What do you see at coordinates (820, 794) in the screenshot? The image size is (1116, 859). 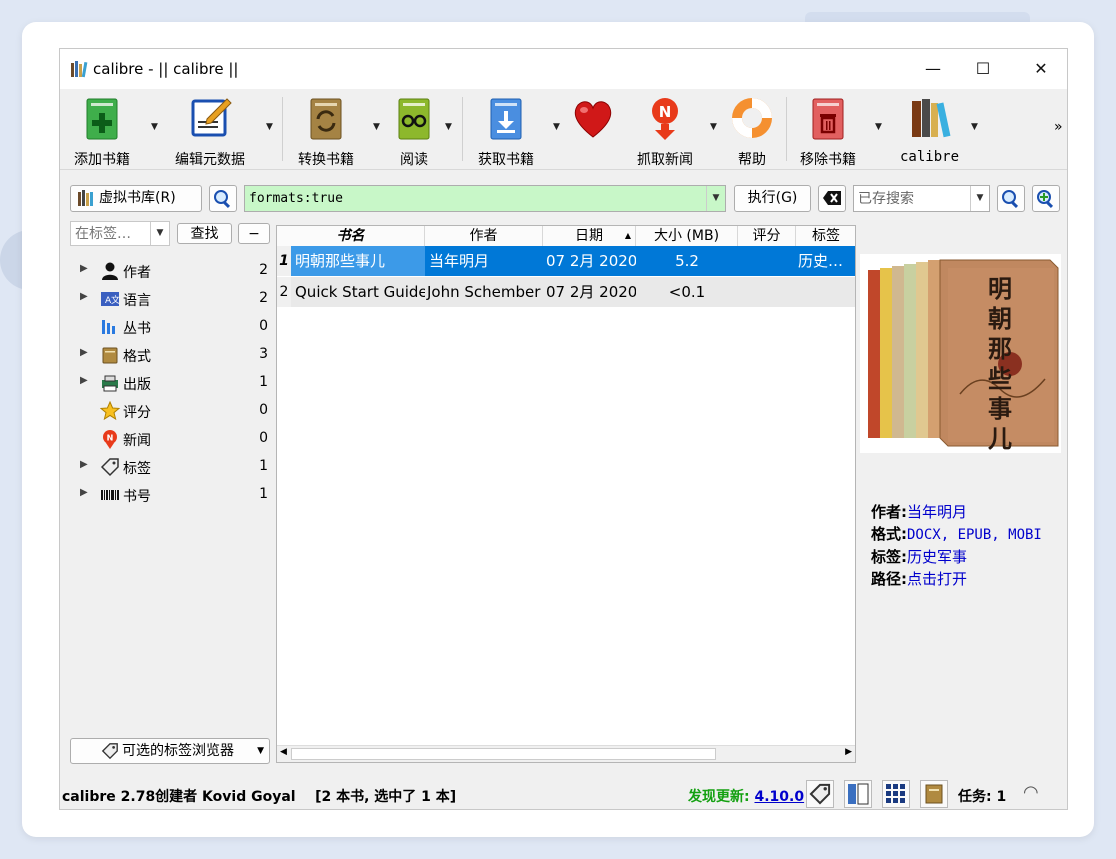 I see `tag-browser-toggle` at bounding box center [820, 794].